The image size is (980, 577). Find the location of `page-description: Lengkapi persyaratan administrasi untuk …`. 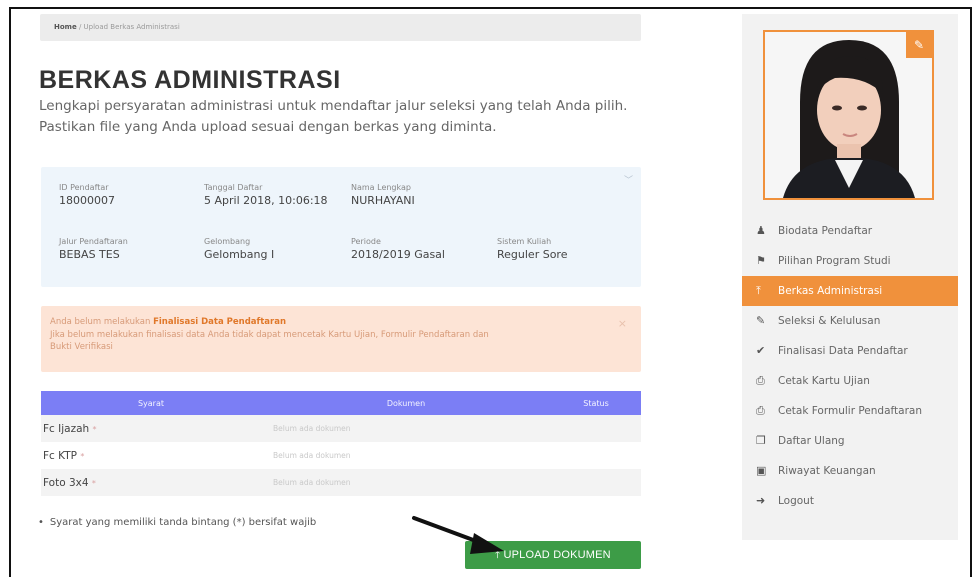

page-description: Lengkapi persyaratan administrasi untuk … is located at coordinates (339, 117).